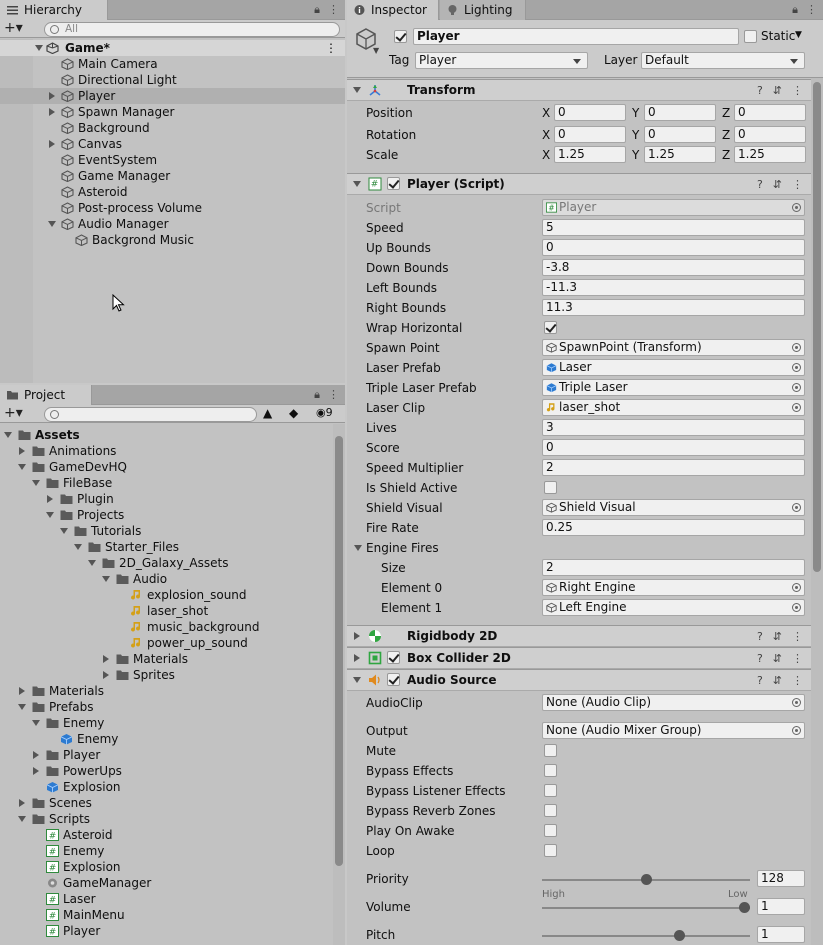  Describe the element at coordinates (166, 931) in the screenshot. I see `project-item: # Player` at that location.